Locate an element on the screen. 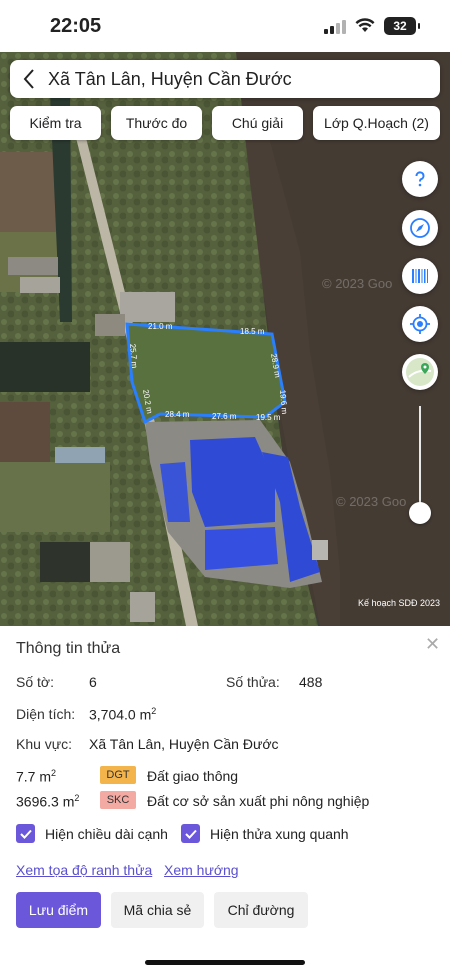 The image size is (450, 974). land-use-code-badge: SKC is located at coordinates (118, 800).